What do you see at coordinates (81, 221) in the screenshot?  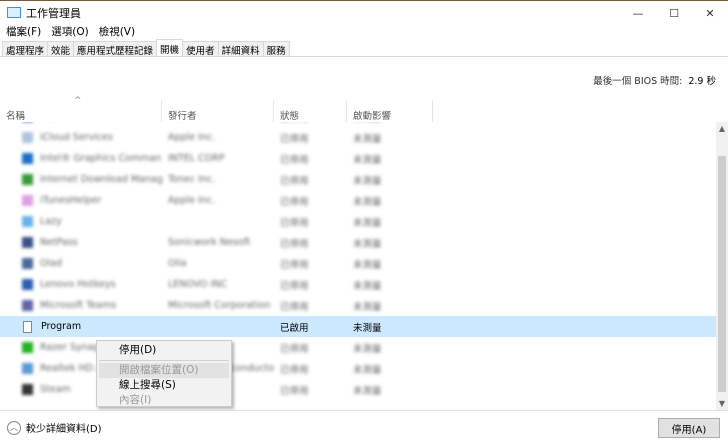 I see `row-name: Lazy` at bounding box center [81, 221].